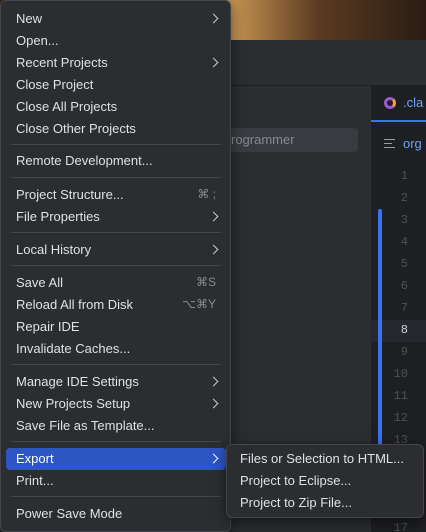 The image size is (426, 532). I want to click on line-number: 5, so click(404, 264).